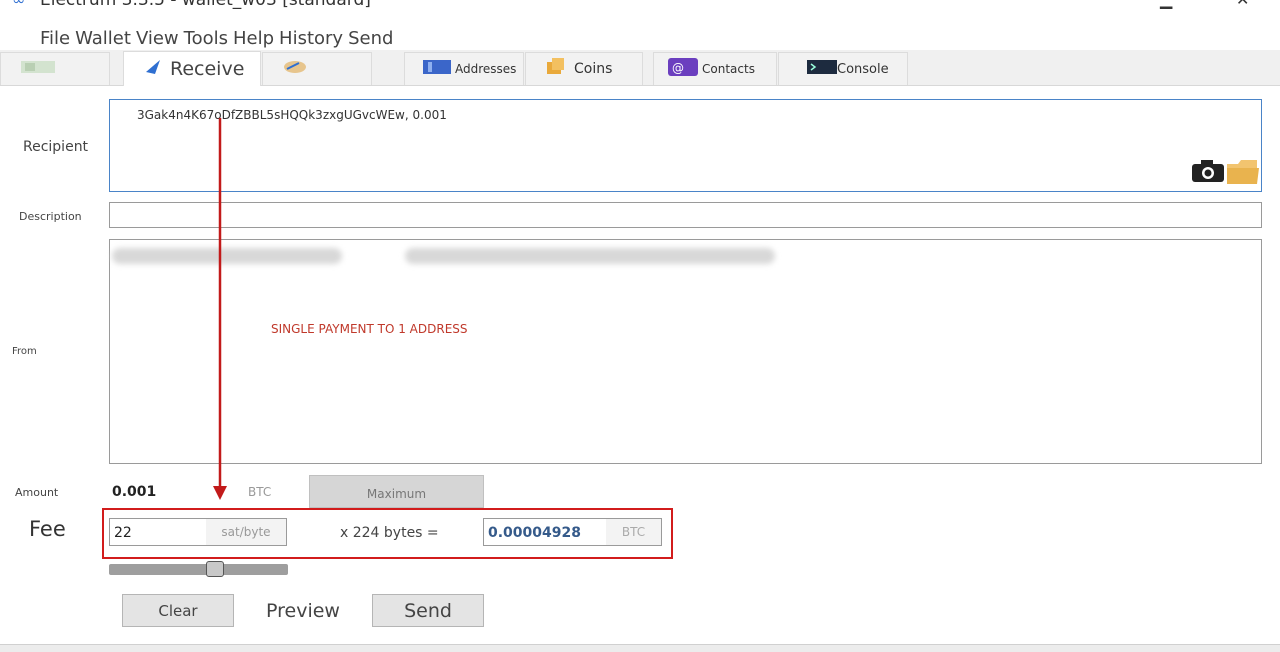 The image size is (1280, 652). Describe the element at coordinates (220, 309) in the screenshot. I see `annotation-arrow` at that location.